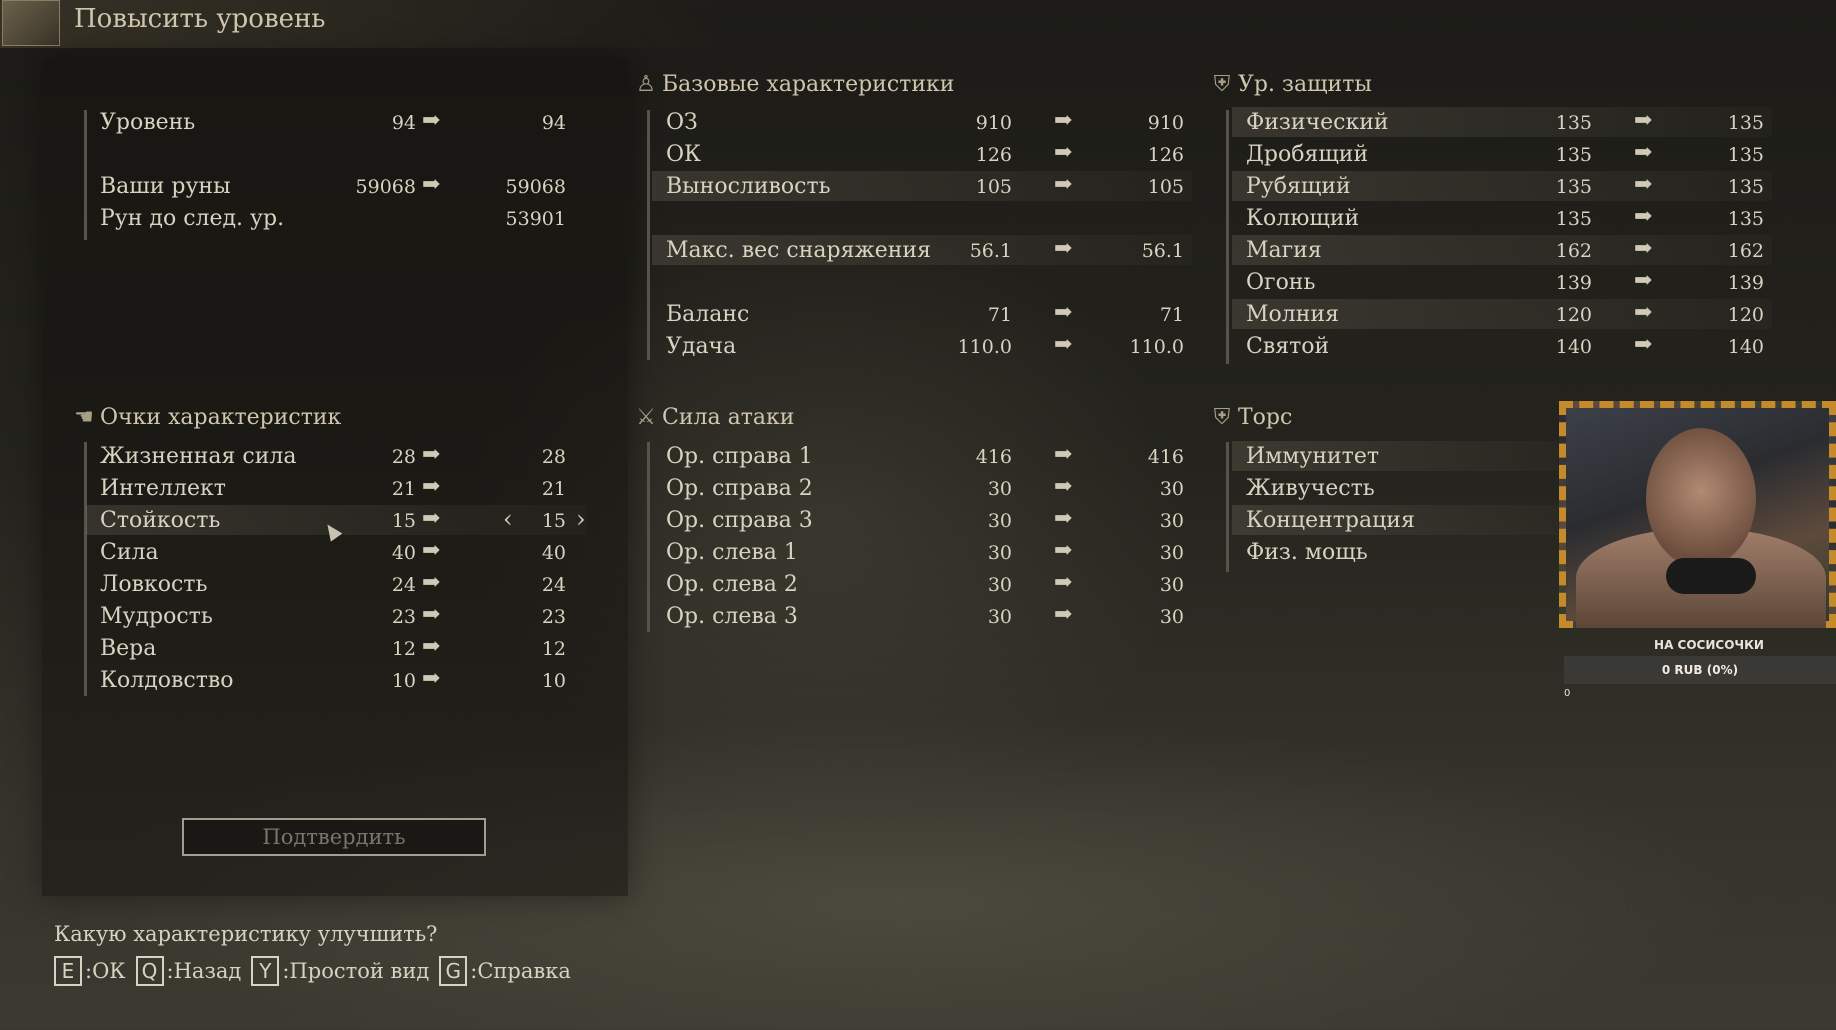 Image resolution: width=1836 pixels, height=1030 pixels. I want to click on next-value: 135, so click(1745, 219).